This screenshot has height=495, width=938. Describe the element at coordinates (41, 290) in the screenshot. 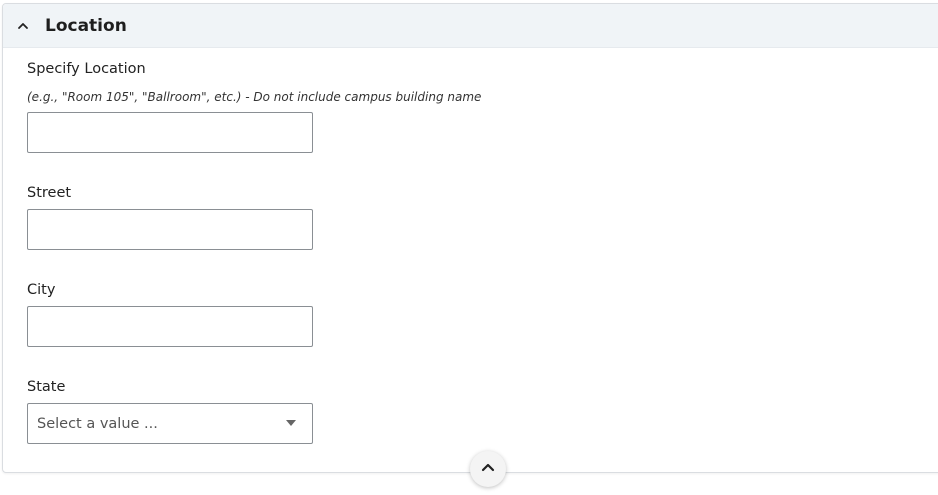

I see `city-label: City` at that location.